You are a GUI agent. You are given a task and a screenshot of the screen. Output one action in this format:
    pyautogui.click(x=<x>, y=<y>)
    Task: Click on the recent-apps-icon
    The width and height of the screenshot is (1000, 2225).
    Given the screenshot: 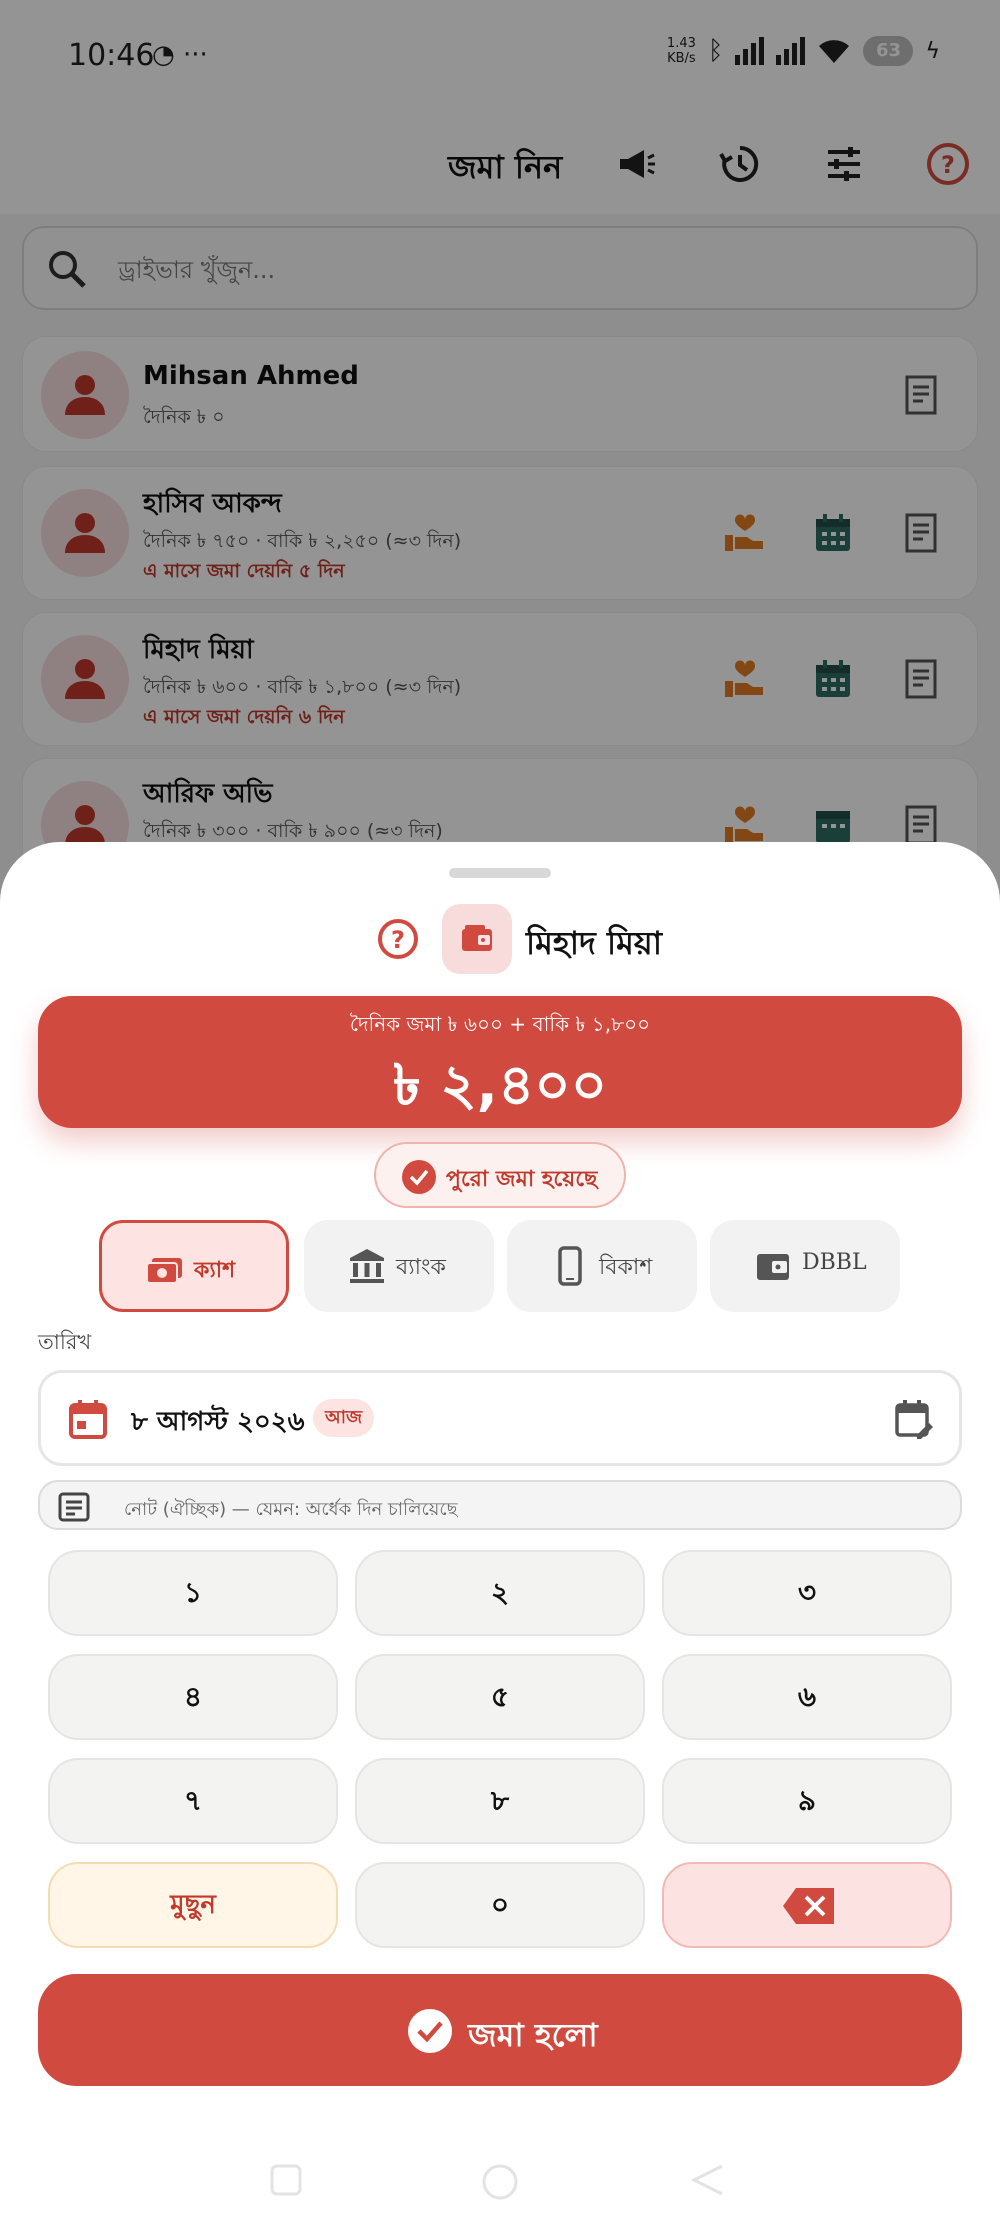 What is the action you would take?
    pyautogui.click(x=286, y=2180)
    